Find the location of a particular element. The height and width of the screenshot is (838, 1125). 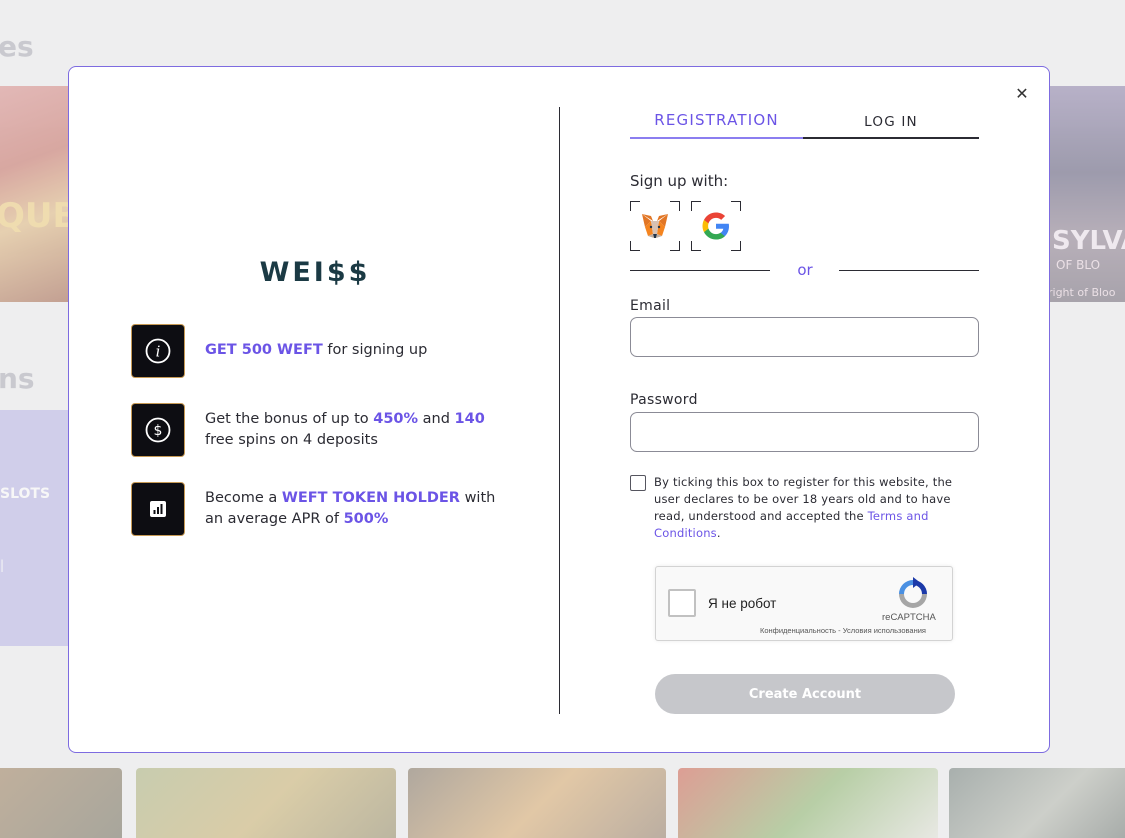

benefit-highlight: 140 is located at coordinates (469, 419).